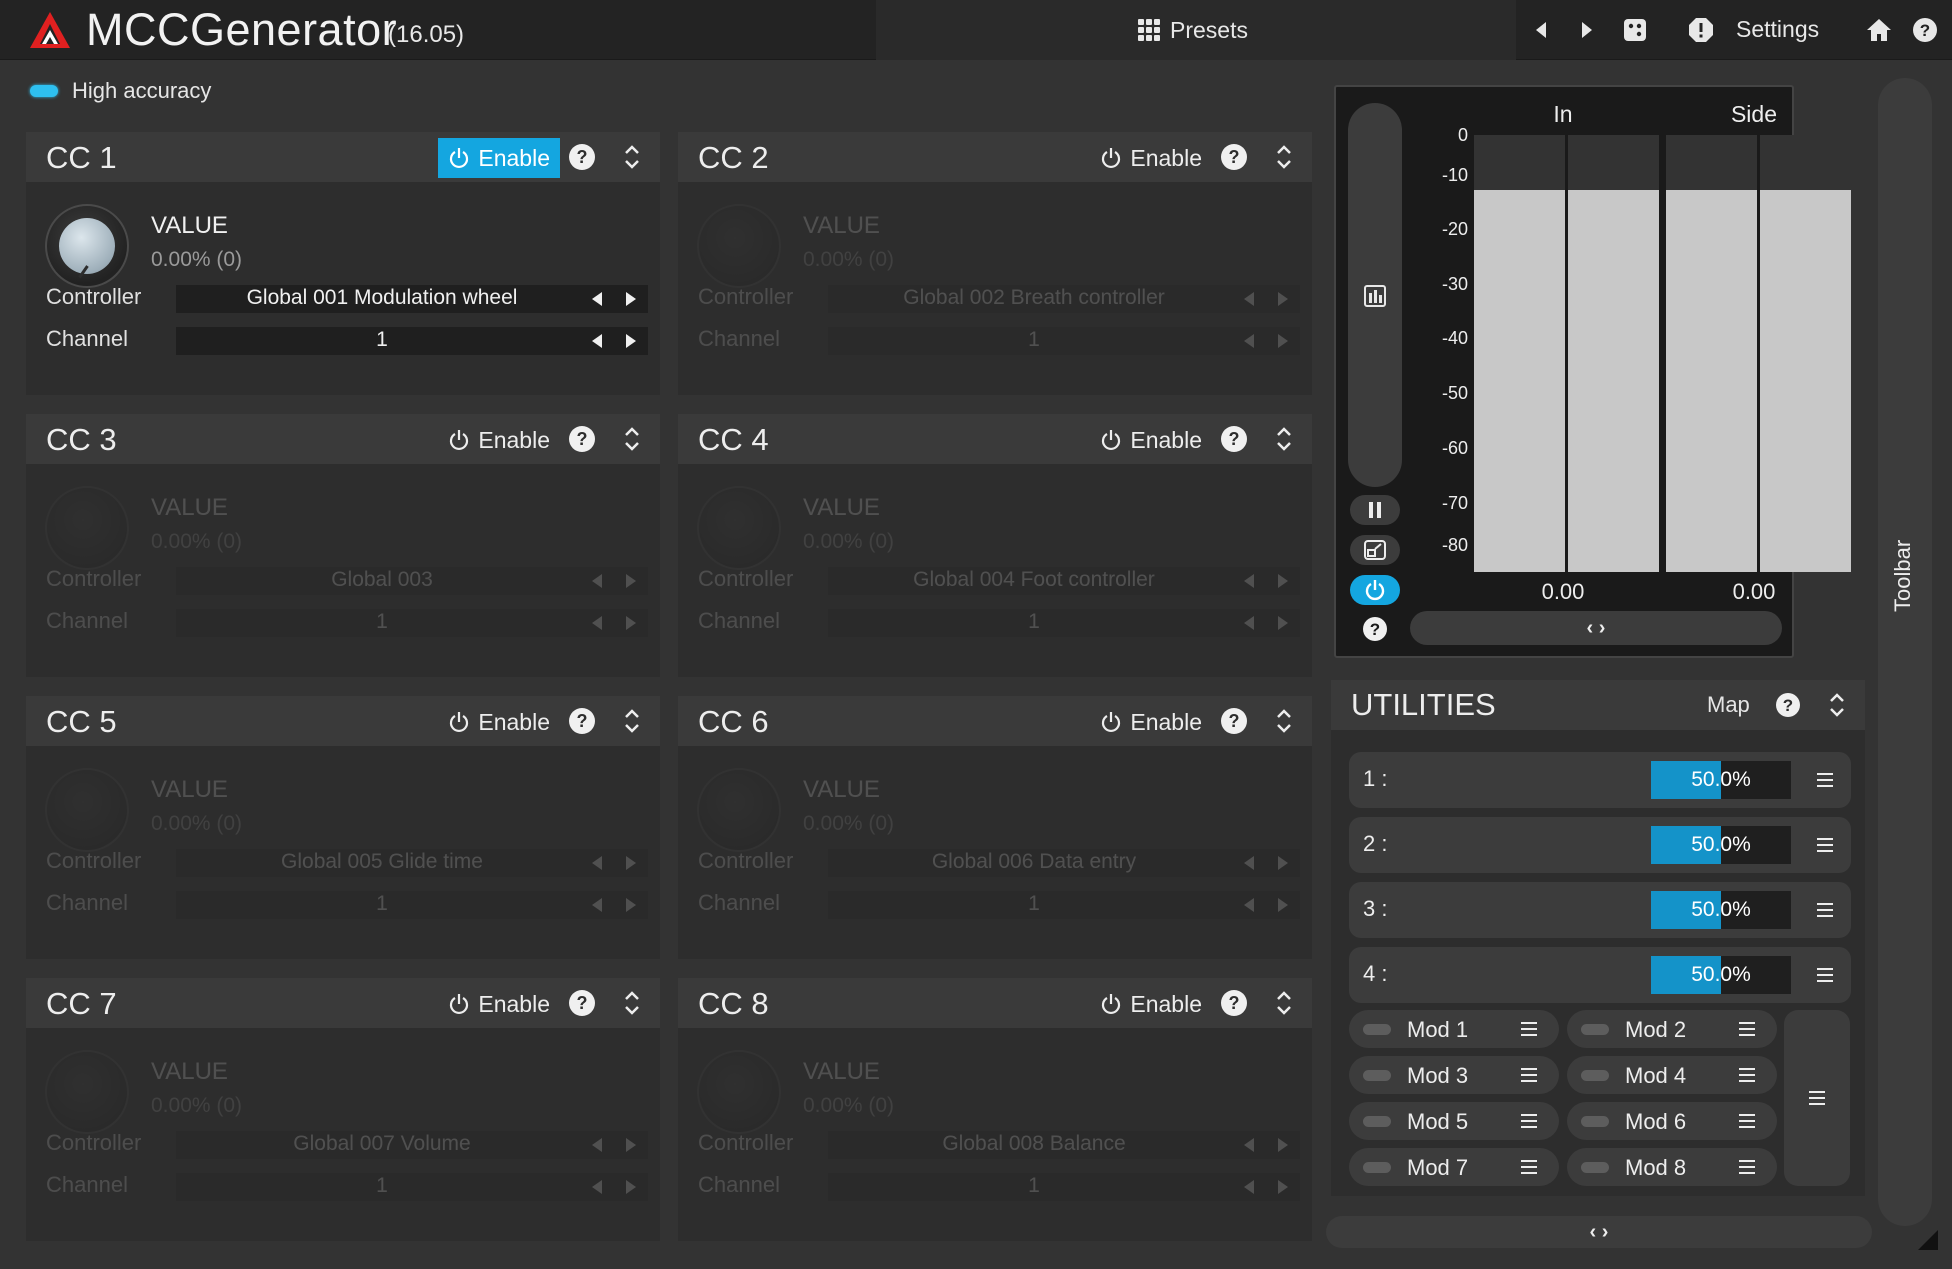  I want to click on utilities-help-icon: ?, so click(1788, 705).